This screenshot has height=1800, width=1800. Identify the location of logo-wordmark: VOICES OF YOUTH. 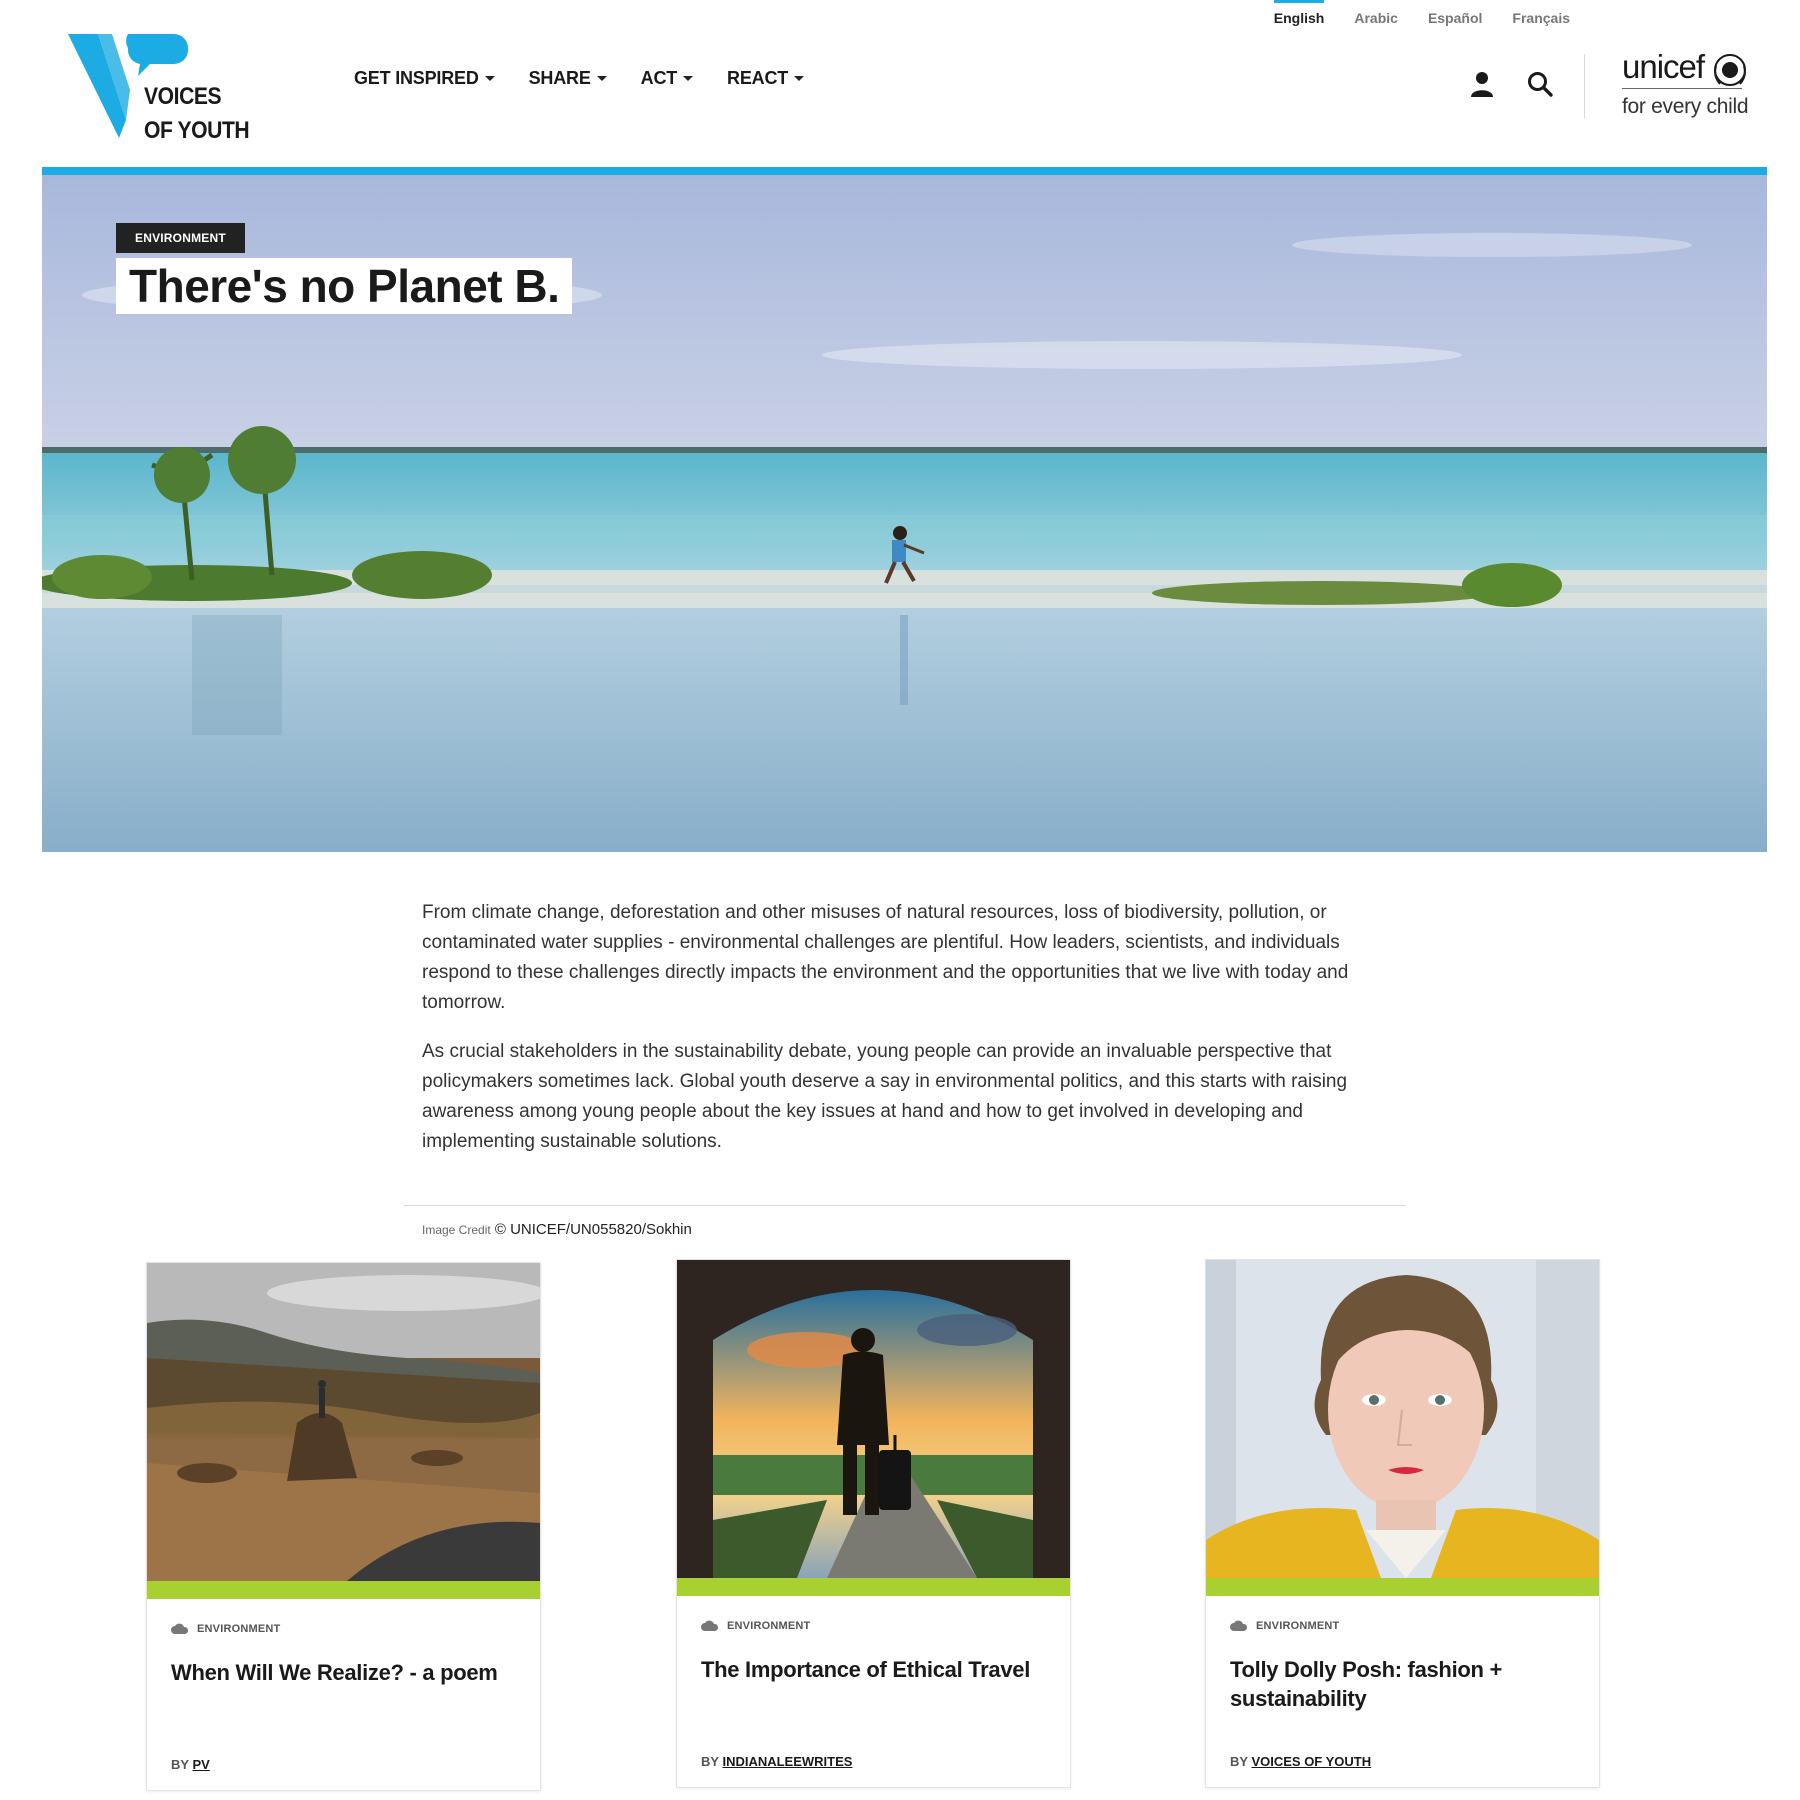
(197, 113).